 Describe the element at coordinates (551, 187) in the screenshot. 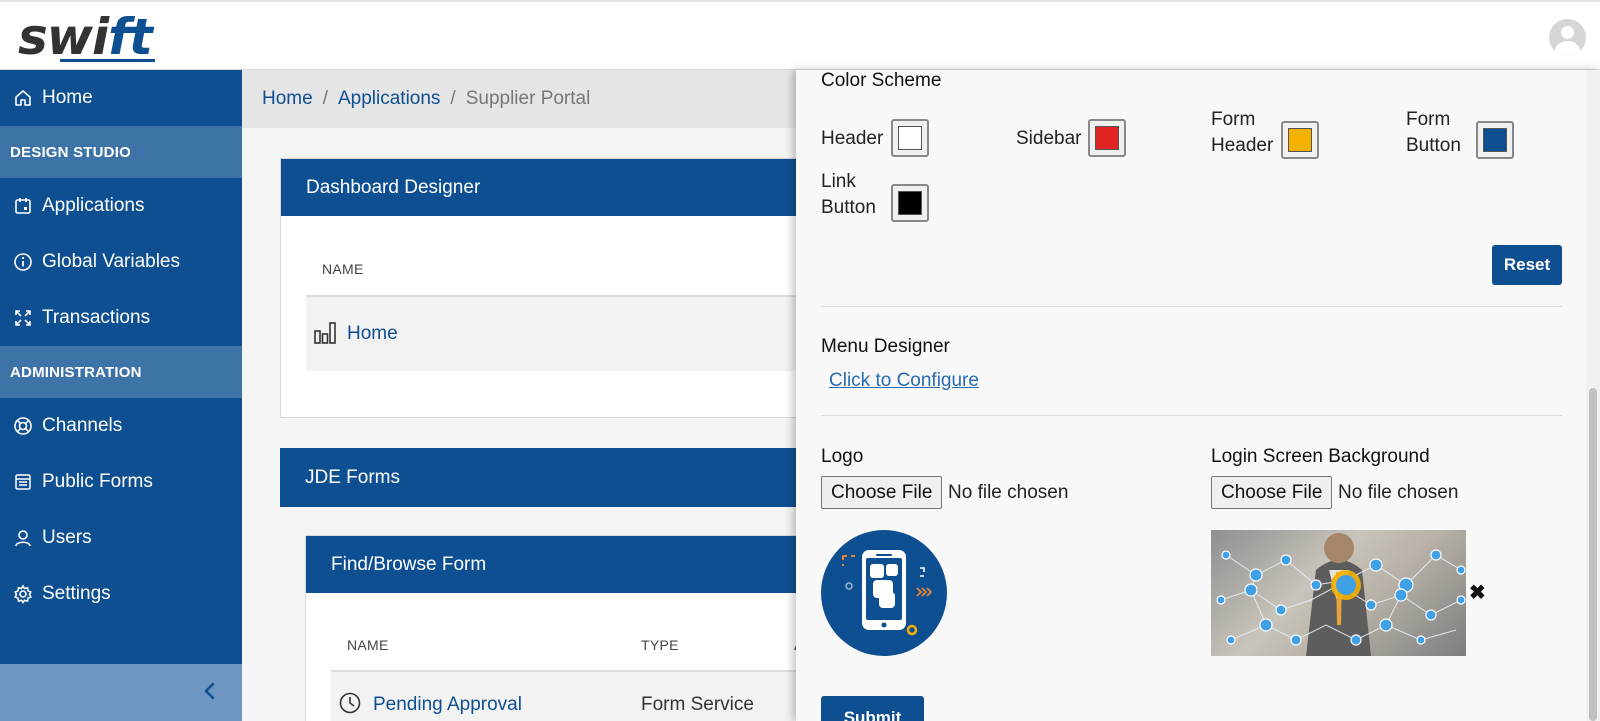

I see `card-title: Dashboard Designer` at that location.